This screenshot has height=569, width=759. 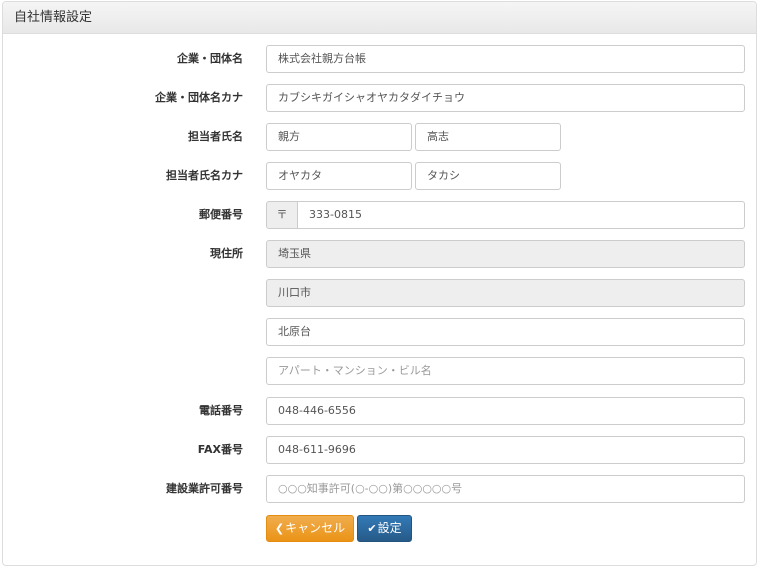 I want to click on street-row: 北原台, so click(x=379, y=332).